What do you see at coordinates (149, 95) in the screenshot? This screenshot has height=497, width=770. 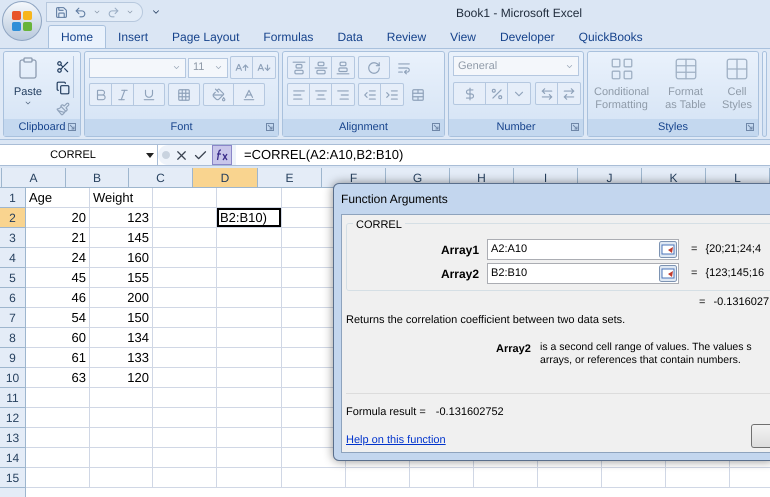 I see `underline-icon` at bounding box center [149, 95].